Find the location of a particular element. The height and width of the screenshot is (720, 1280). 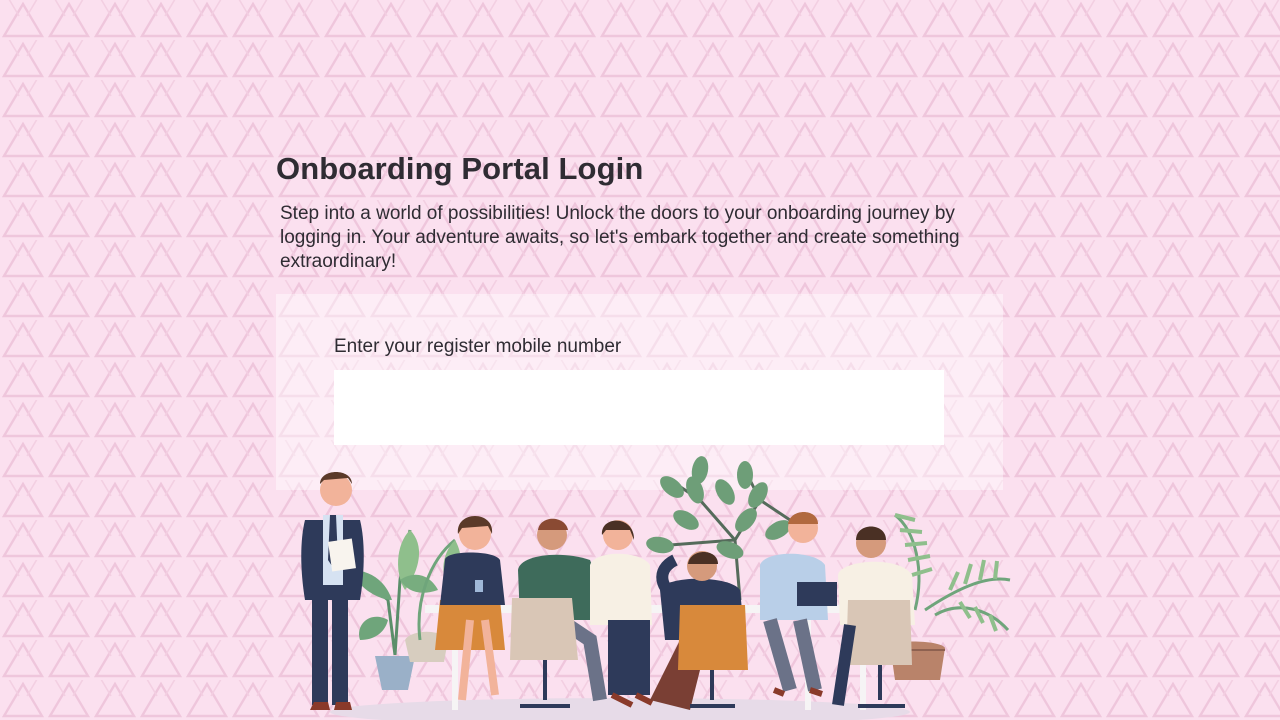

page-title: Onboarding Portal Login is located at coordinates (460, 168).